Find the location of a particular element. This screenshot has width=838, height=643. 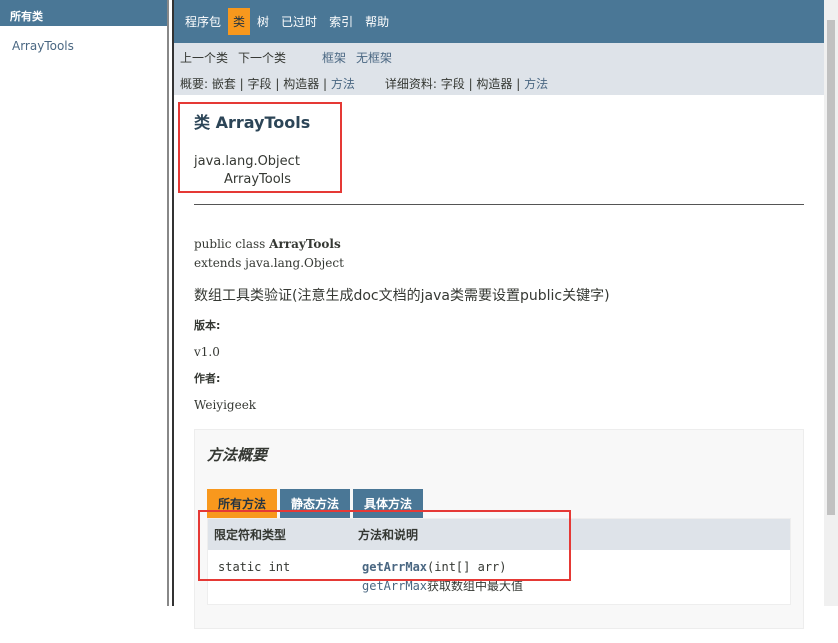

all-classes-header: 所有类 is located at coordinates (83, 13).